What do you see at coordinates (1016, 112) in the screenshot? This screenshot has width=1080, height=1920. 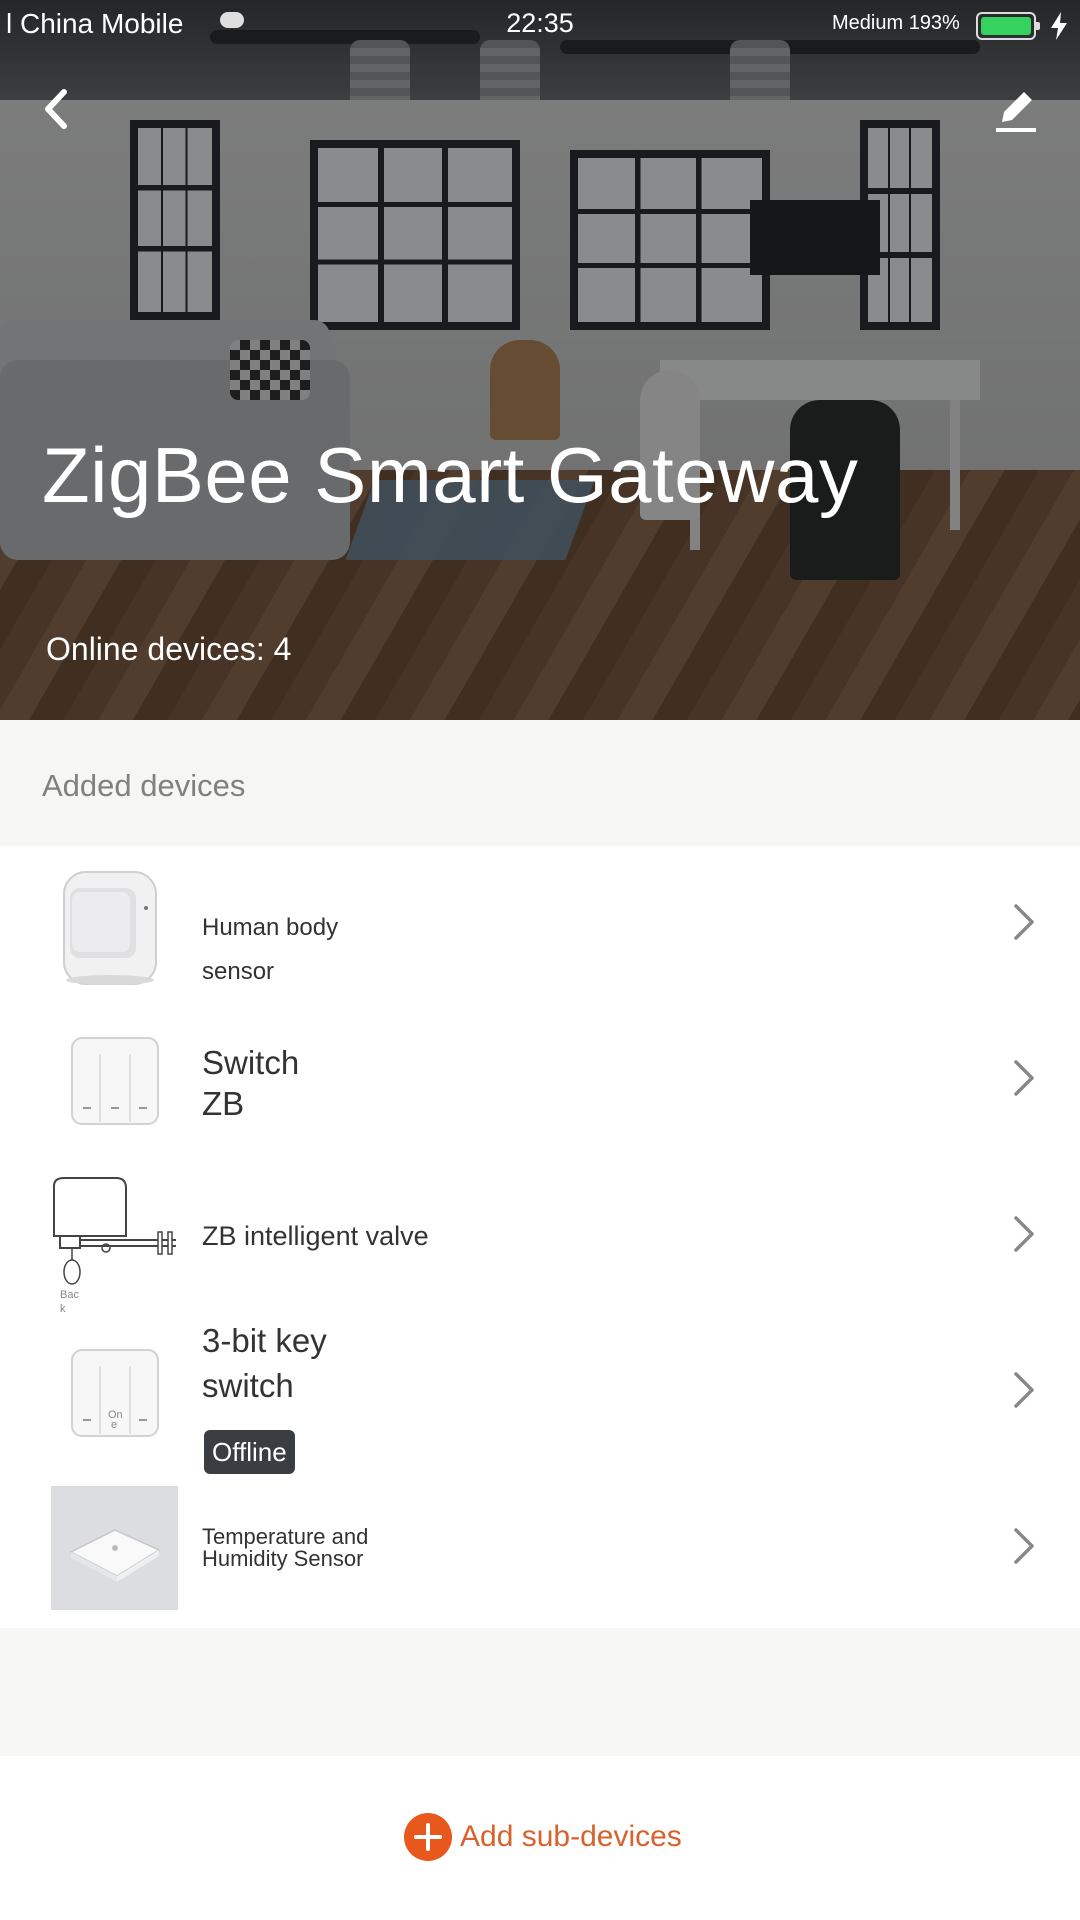 I see `pencil-icon` at bounding box center [1016, 112].